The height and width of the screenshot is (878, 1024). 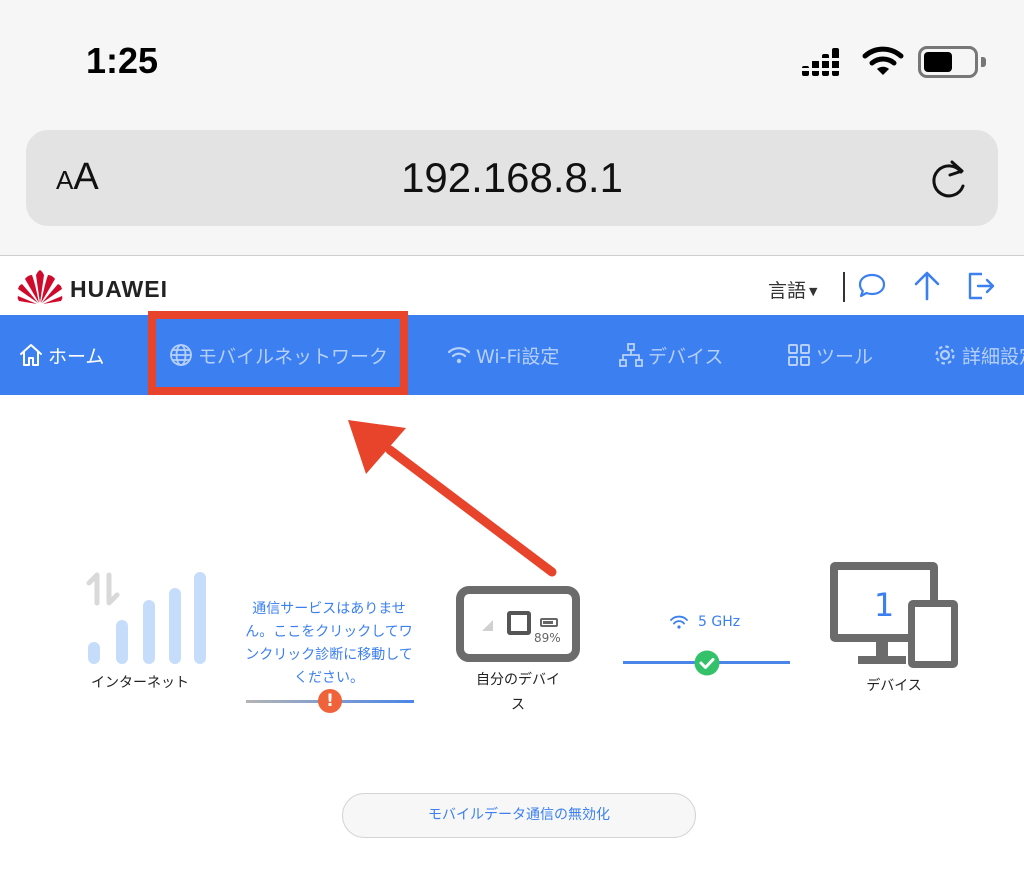 I want to click on tools-grid-icon, so click(x=799, y=355).